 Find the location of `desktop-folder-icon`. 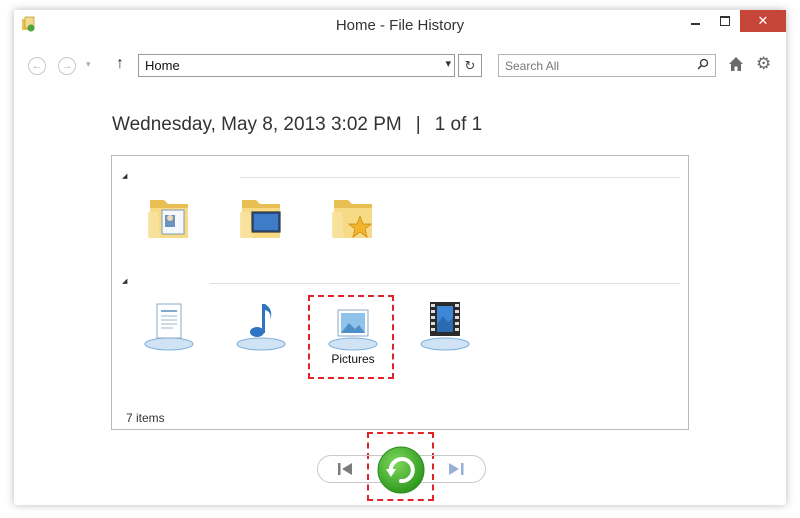

desktop-folder-icon is located at coordinates (260, 219).